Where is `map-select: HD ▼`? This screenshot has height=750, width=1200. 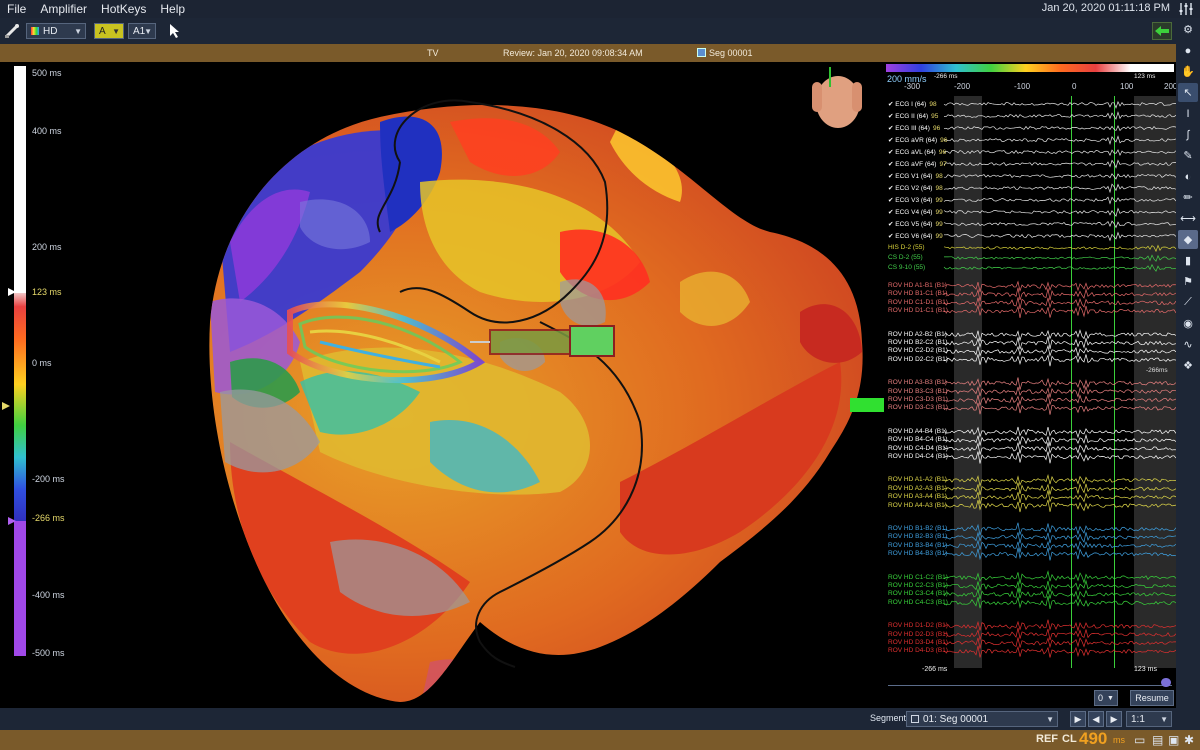 map-select: HD ▼ is located at coordinates (56, 31).